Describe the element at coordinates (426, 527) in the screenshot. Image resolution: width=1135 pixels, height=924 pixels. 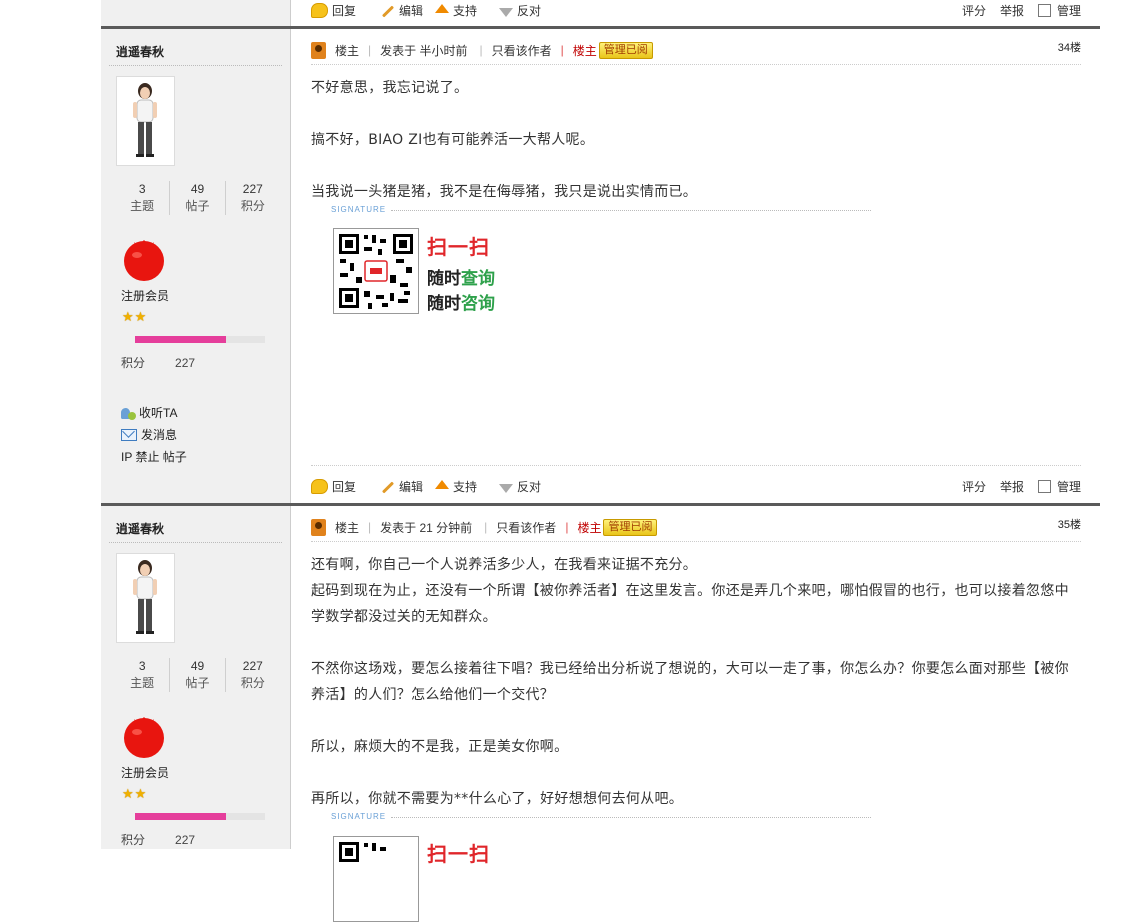
I see `post-time: 发表于 21 分钟前` at that location.